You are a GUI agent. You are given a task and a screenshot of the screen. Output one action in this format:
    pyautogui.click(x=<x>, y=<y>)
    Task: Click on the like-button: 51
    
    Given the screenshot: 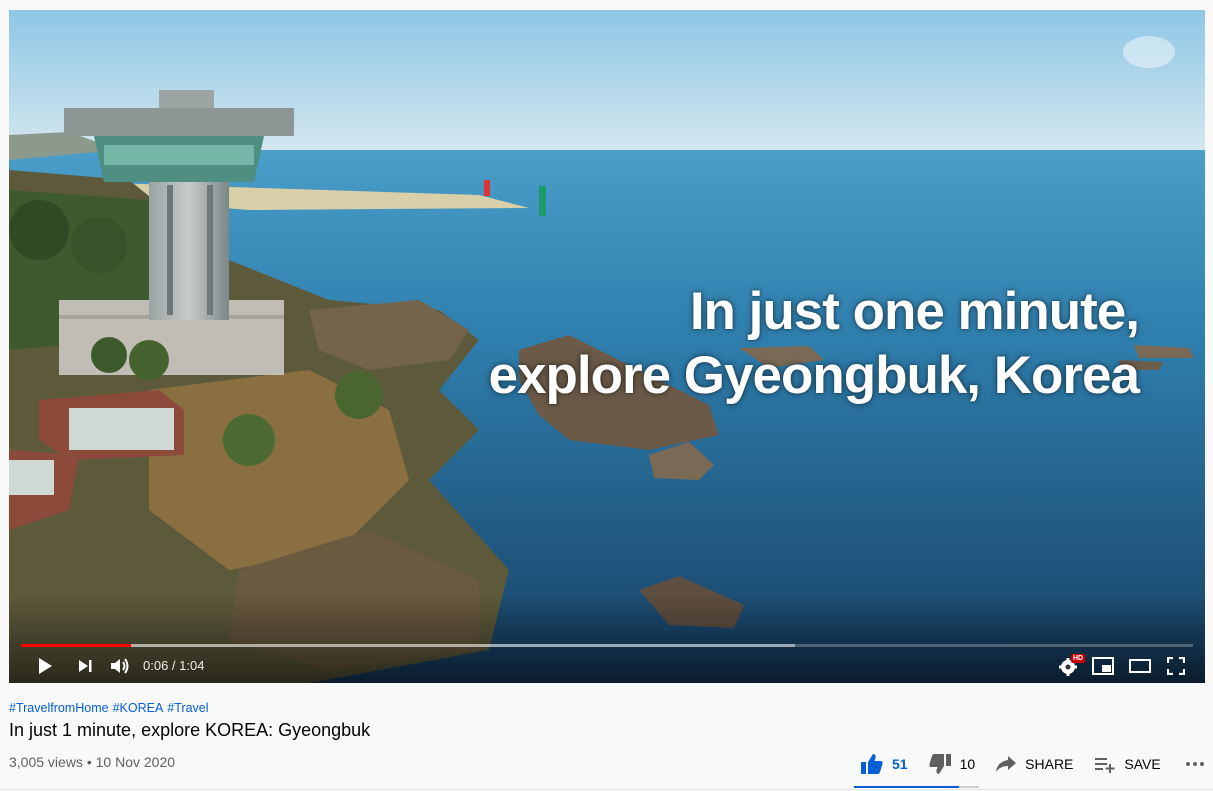 What is the action you would take?
    pyautogui.click(x=884, y=764)
    